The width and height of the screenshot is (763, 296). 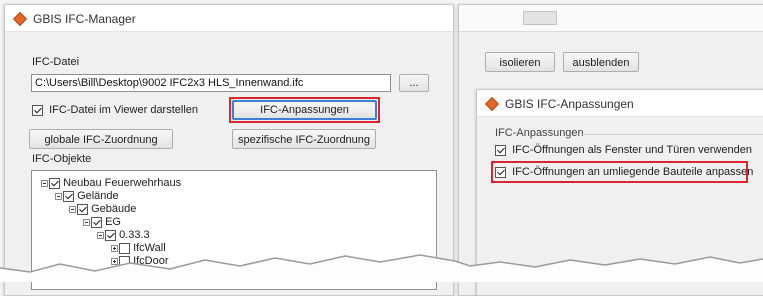 I want to click on global-assignment-button: globale IFC-Zuordnung, so click(x=101, y=139).